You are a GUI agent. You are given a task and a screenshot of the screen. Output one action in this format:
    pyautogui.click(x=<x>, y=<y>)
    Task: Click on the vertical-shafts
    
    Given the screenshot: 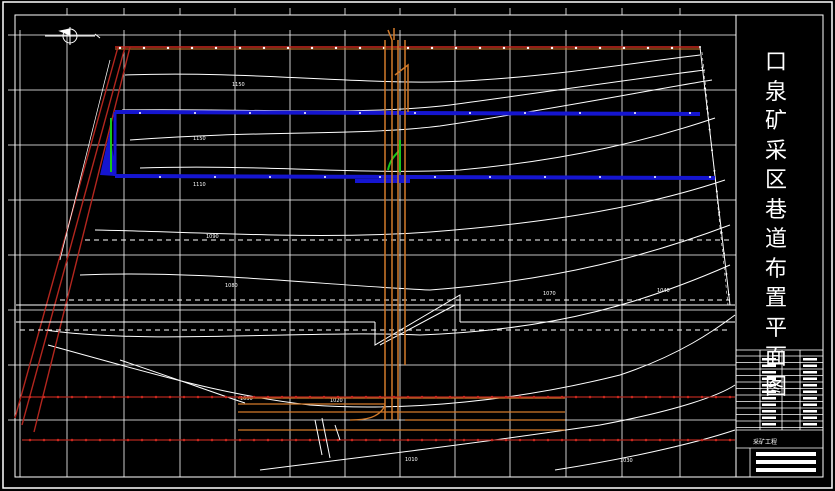 What is the action you would take?
    pyautogui.click(x=396, y=224)
    